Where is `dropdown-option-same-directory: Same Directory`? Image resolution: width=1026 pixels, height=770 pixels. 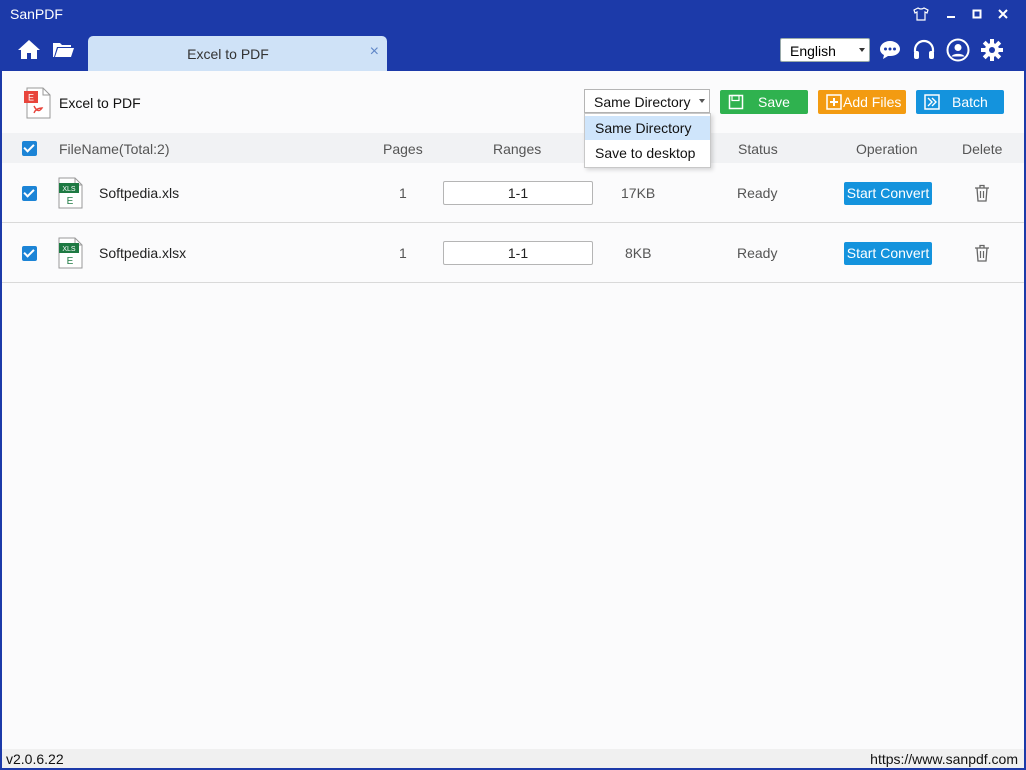
dropdown-option-same-directory: Same Directory is located at coordinates (647, 128).